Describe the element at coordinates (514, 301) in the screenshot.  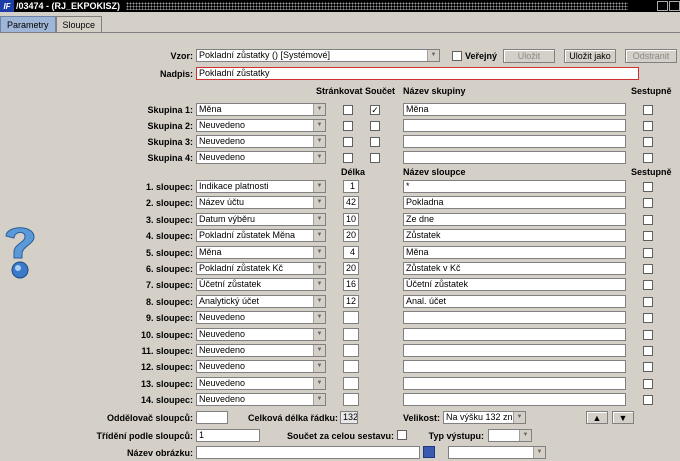
I see `nazev-sloupce-input: Anal. účet` at that location.